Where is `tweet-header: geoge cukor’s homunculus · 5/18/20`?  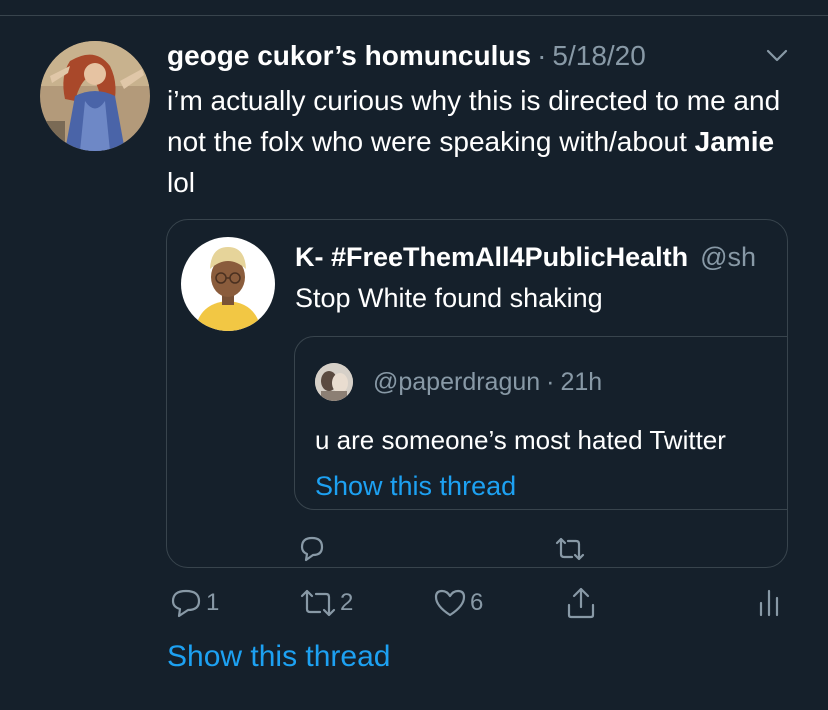
tweet-header: geoge cukor’s homunculus · 5/18/20 is located at coordinates (477, 56).